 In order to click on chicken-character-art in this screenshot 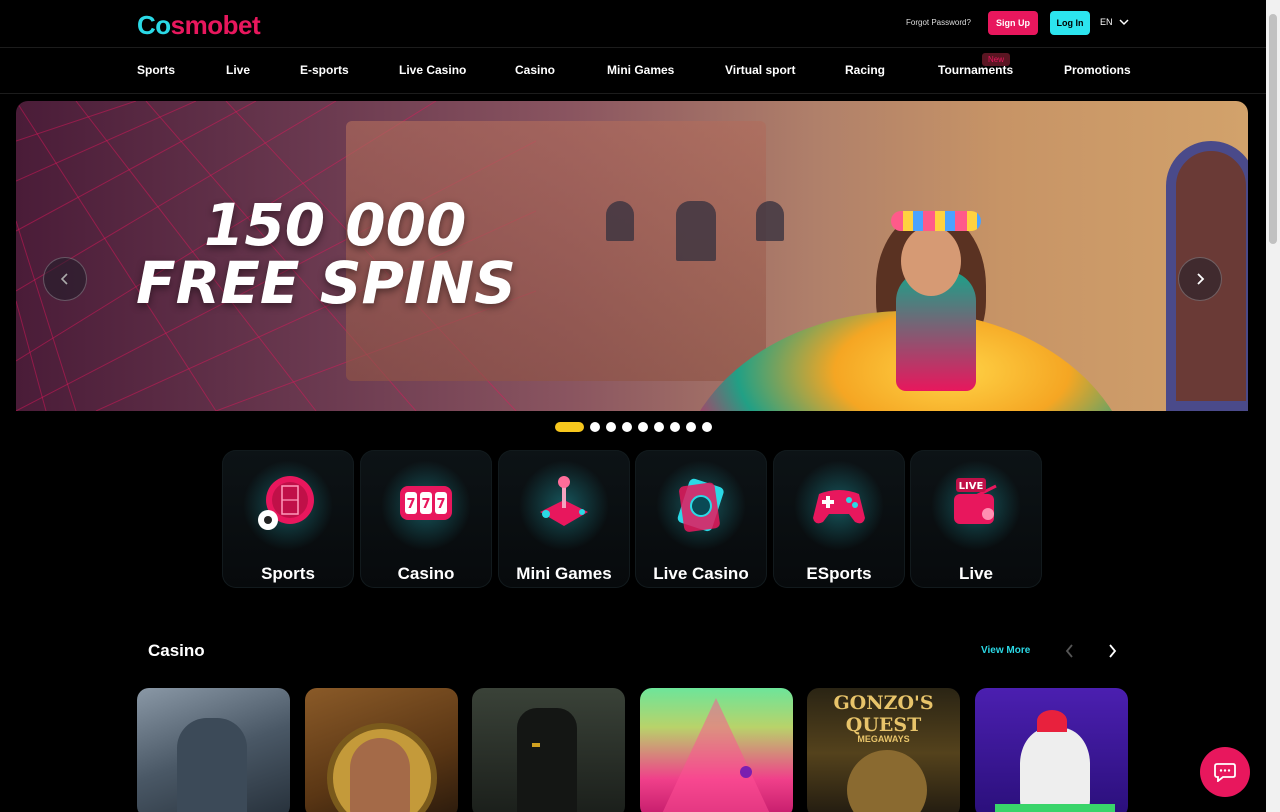, I will do `click(1055, 770)`.